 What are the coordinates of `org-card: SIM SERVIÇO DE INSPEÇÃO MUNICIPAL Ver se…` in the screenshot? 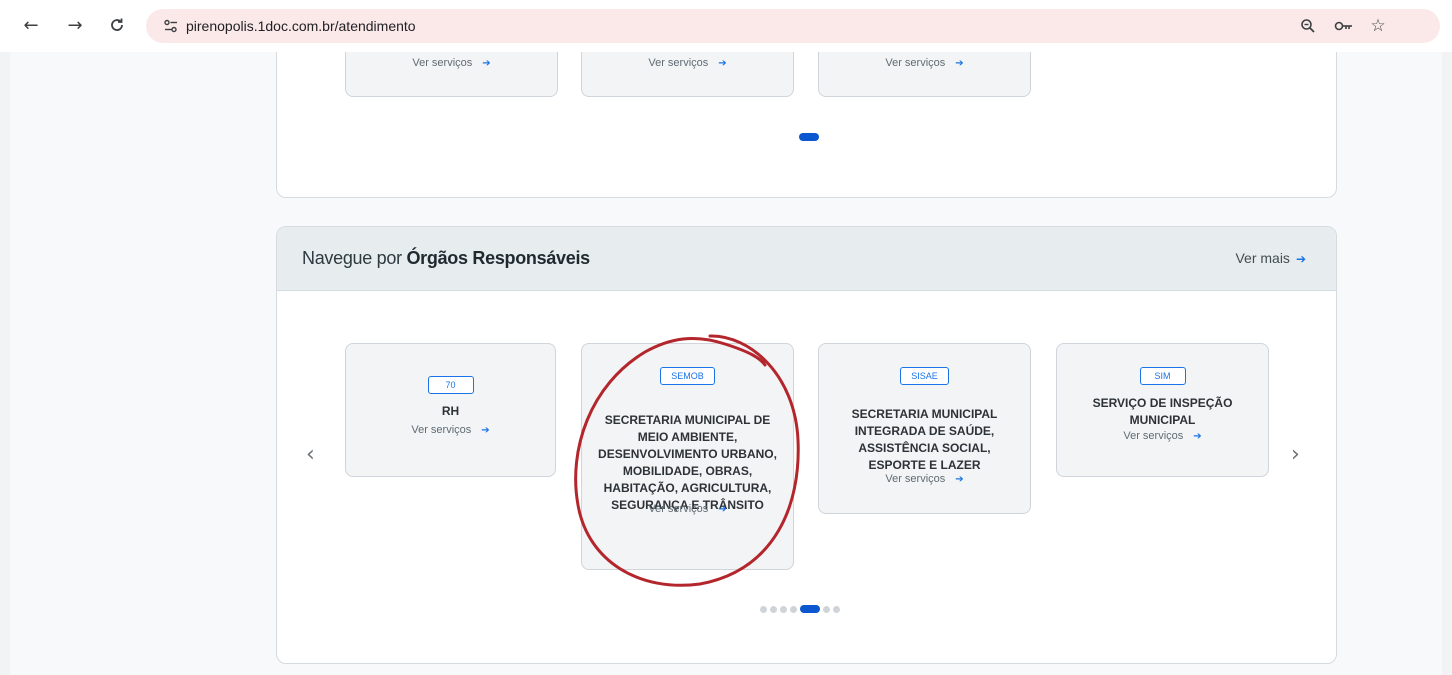 It's located at (1162, 410).